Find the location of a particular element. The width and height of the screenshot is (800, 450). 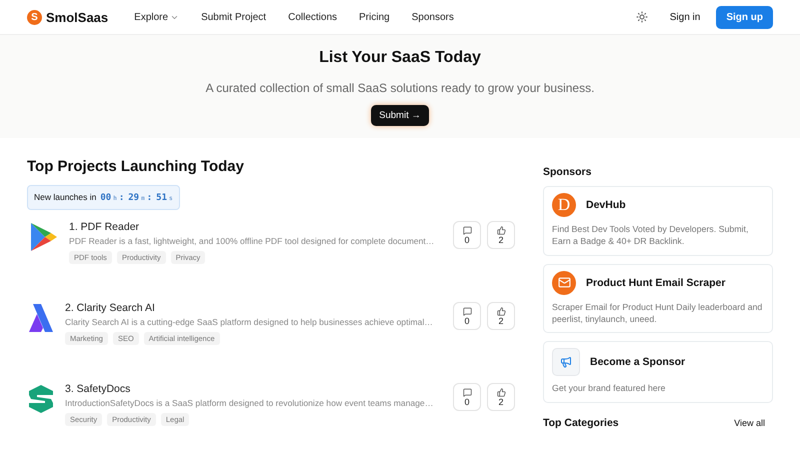

nav-link: Pricing is located at coordinates (374, 17).